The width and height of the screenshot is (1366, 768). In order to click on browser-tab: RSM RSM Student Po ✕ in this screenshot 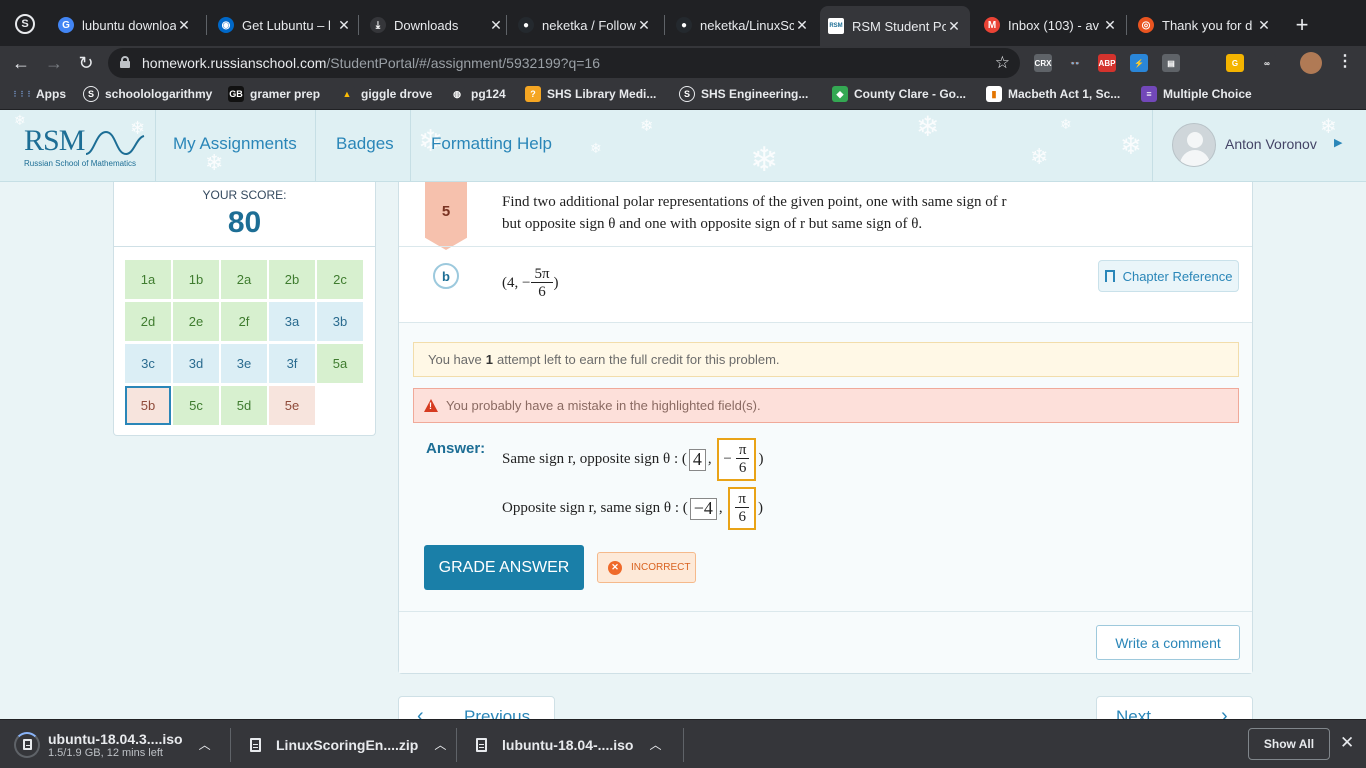, I will do `click(895, 26)`.